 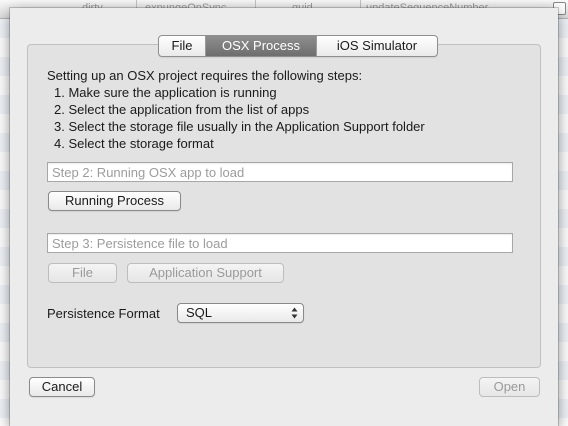 What do you see at coordinates (240, 313) in the screenshot?
I see `persistence-format-select: SQL` at bounding box center [240, 313].